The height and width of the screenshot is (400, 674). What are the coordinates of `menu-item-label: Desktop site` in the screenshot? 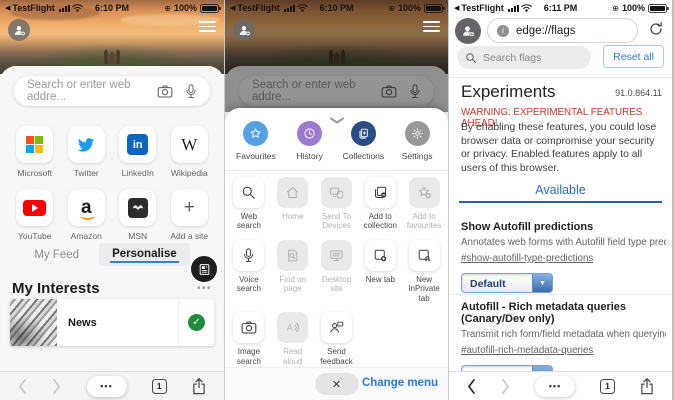 It's located at (336, 284).